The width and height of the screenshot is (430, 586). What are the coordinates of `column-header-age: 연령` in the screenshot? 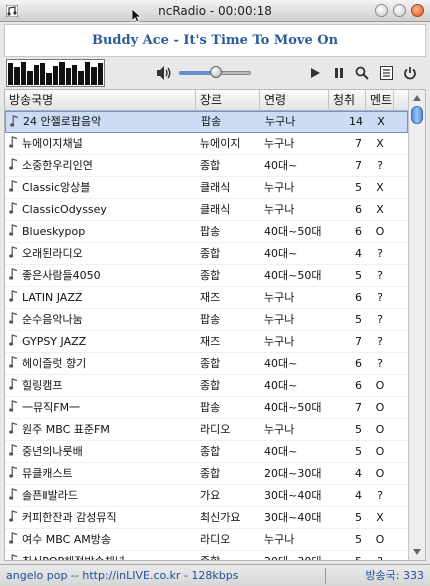 It's located at (294, 100).